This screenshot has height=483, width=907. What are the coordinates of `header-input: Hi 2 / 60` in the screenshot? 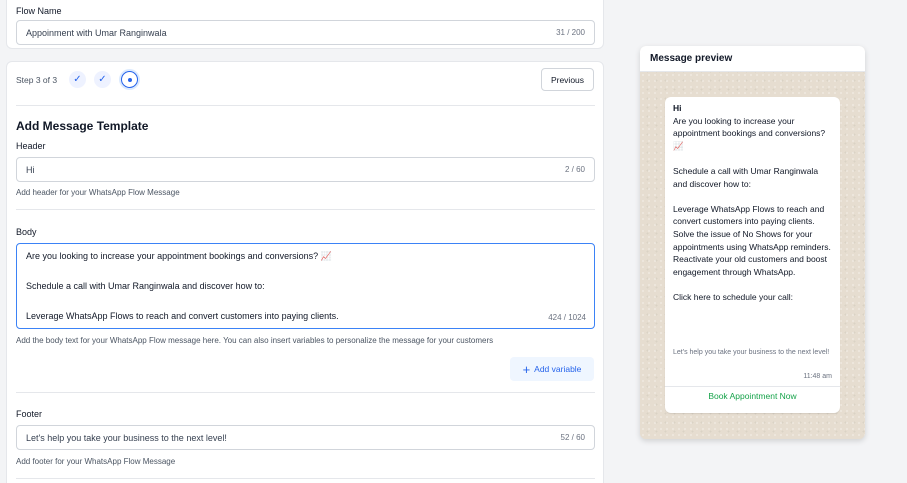 It's located at (305, 169).